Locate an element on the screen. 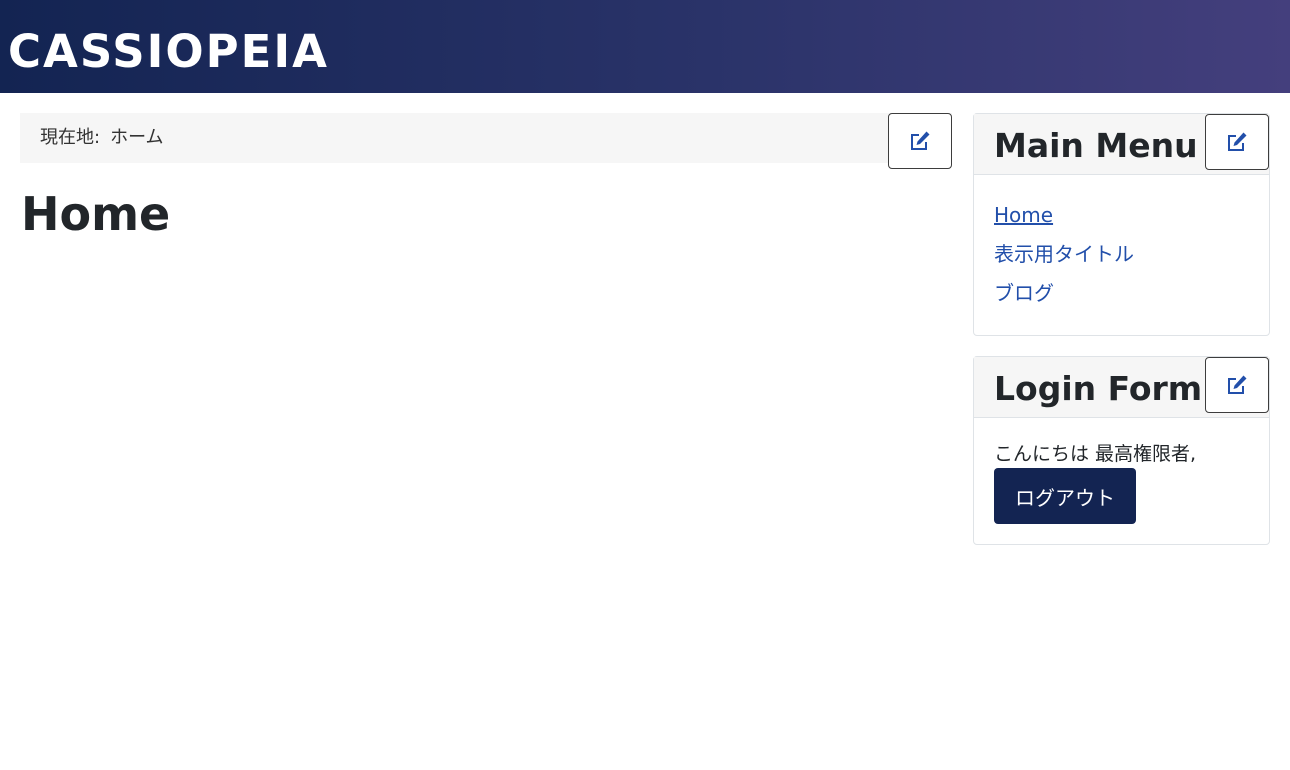 The height and width of the screenshot is (770, 1290). breadcrumb-label: 現在地: is located at coordinates (70, 137).